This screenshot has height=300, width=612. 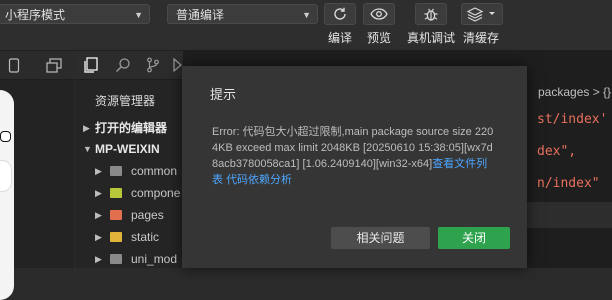 I want to click on layers-icon, so click(x=480, y=14).